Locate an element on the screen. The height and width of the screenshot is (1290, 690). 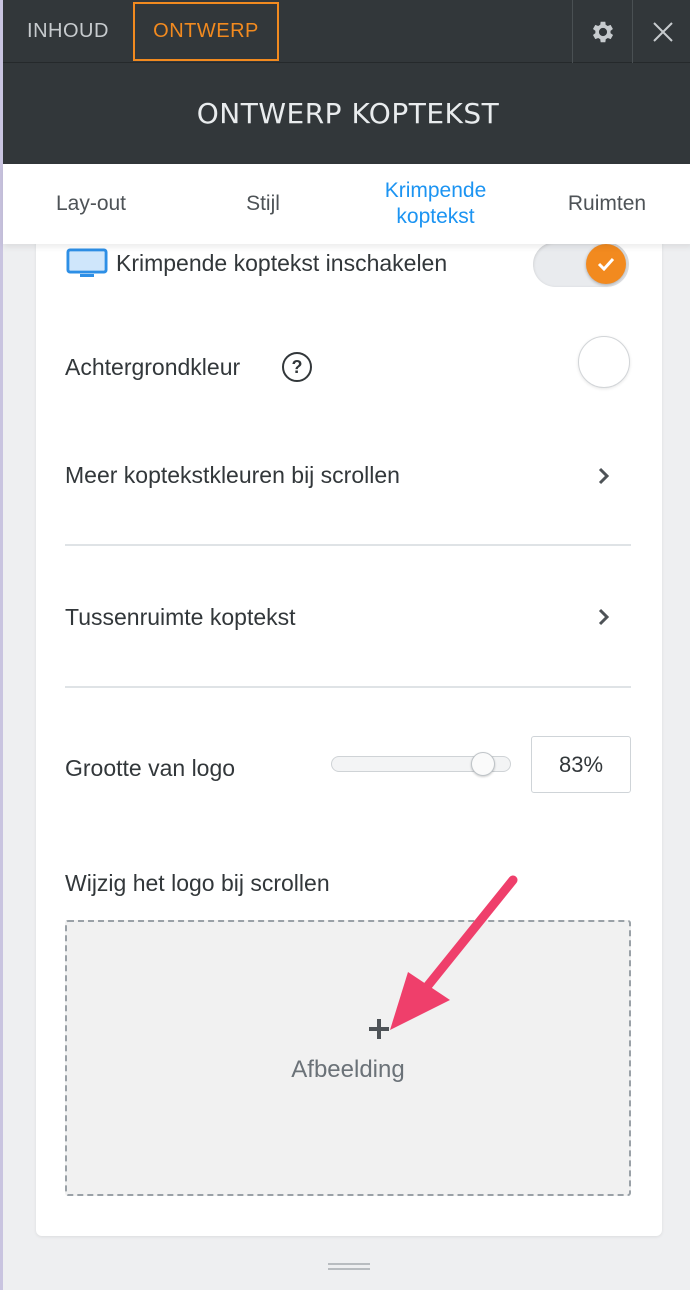
tab-shrinking-header-label: Krimpende koptekst is located at coordinates (435, 203).